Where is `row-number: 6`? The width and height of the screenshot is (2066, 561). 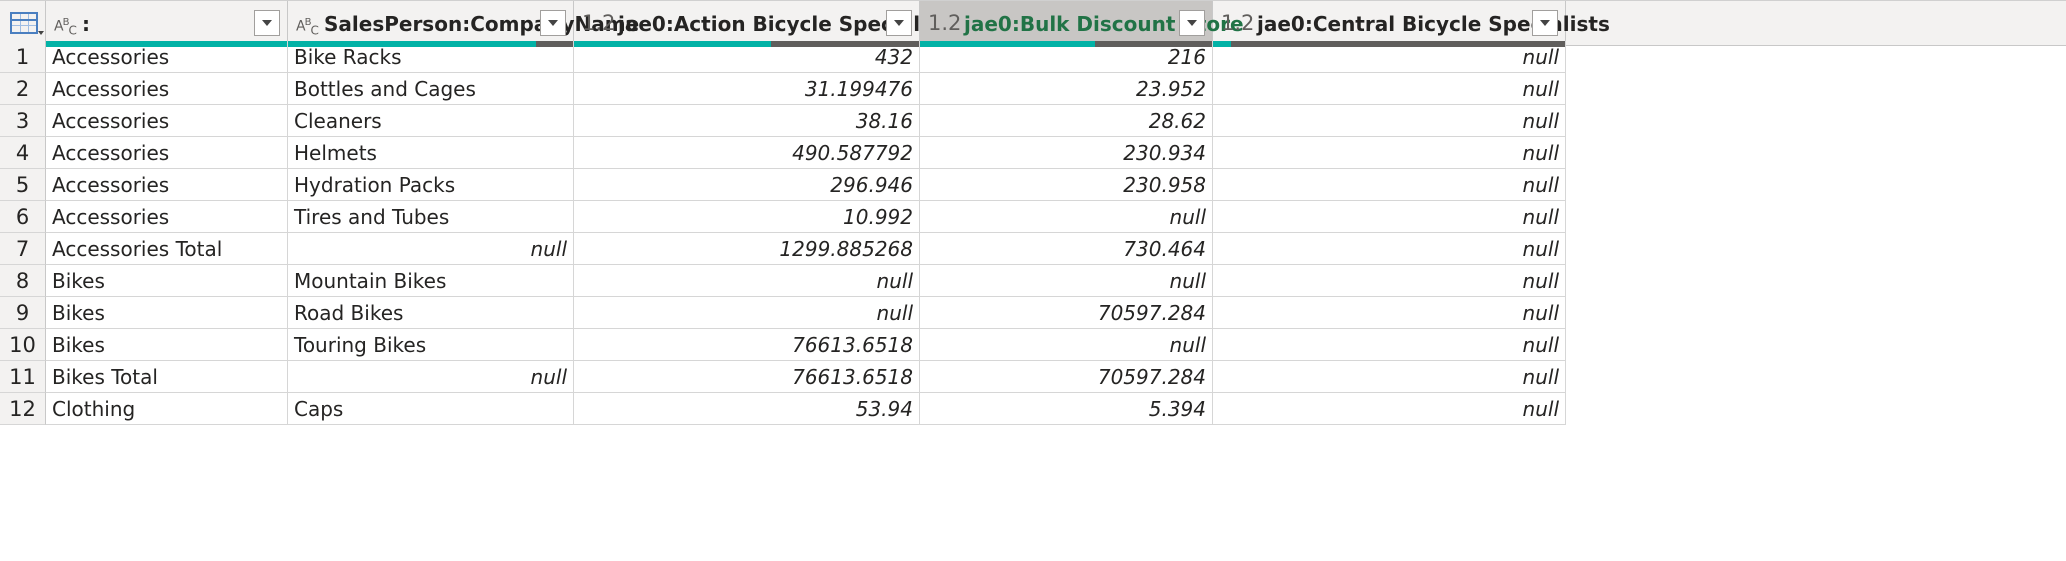 row-number: 6 is located at coordinates (23, 217).